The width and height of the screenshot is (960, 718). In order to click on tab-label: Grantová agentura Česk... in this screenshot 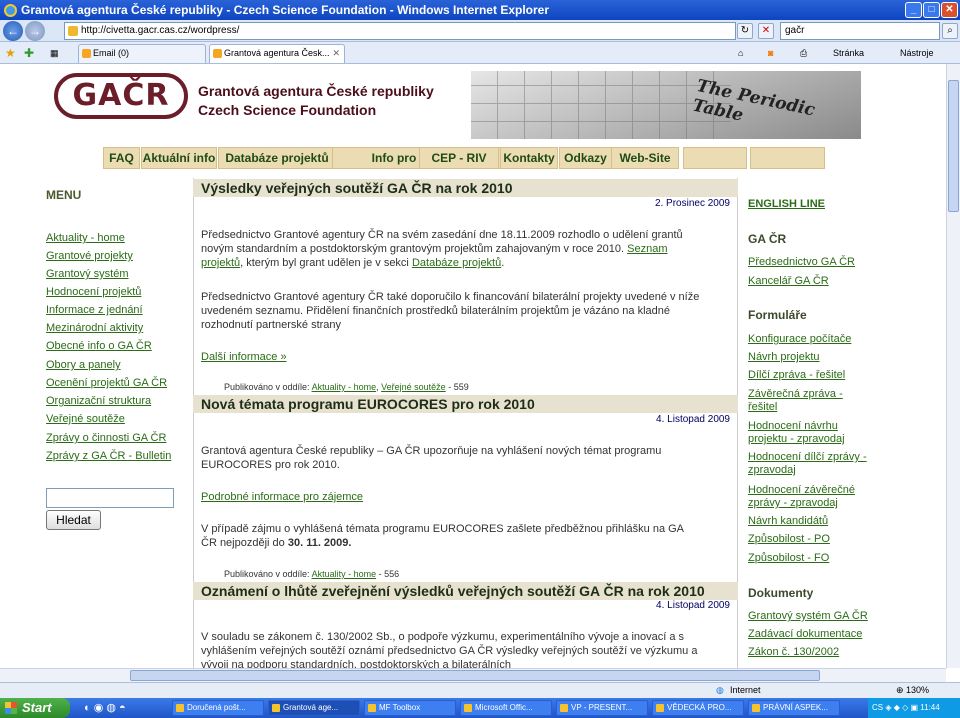, I will do `click(277, 53)`.